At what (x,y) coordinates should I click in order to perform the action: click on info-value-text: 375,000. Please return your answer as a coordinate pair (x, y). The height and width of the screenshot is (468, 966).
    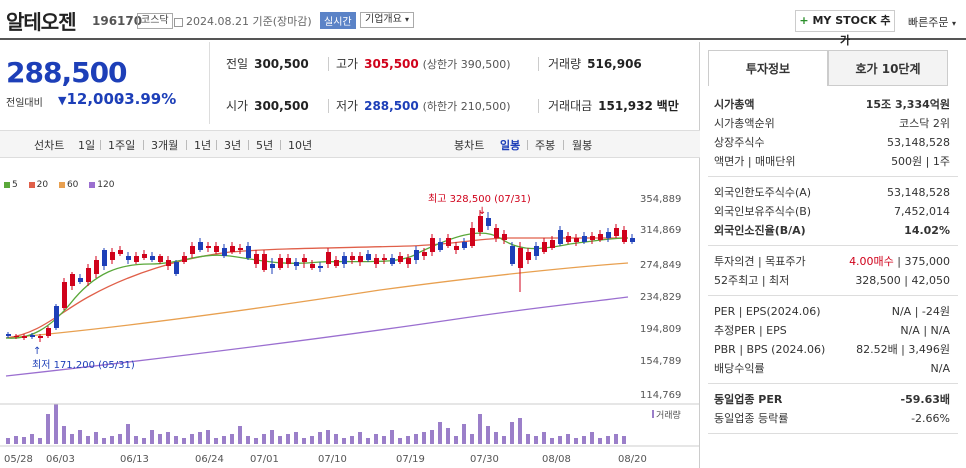
    Looking at the image, I should click on (927, 261).